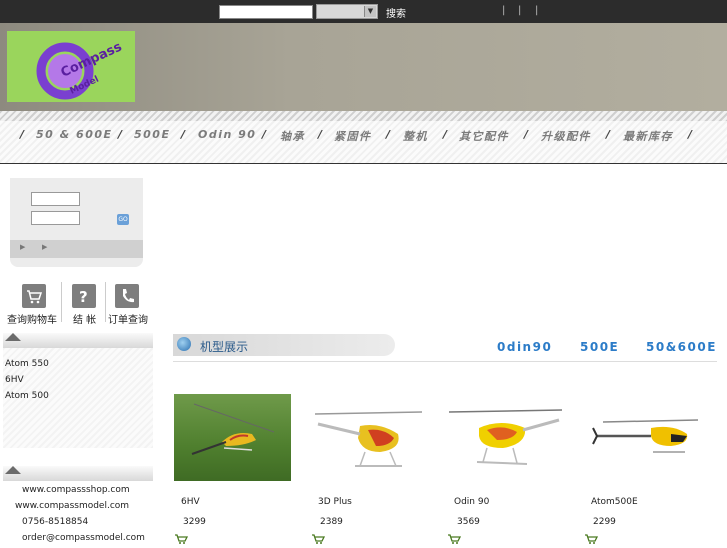 This screenshot has width=727, height=548. I want to click on product-name: 3D Plus, so click(335, 502).